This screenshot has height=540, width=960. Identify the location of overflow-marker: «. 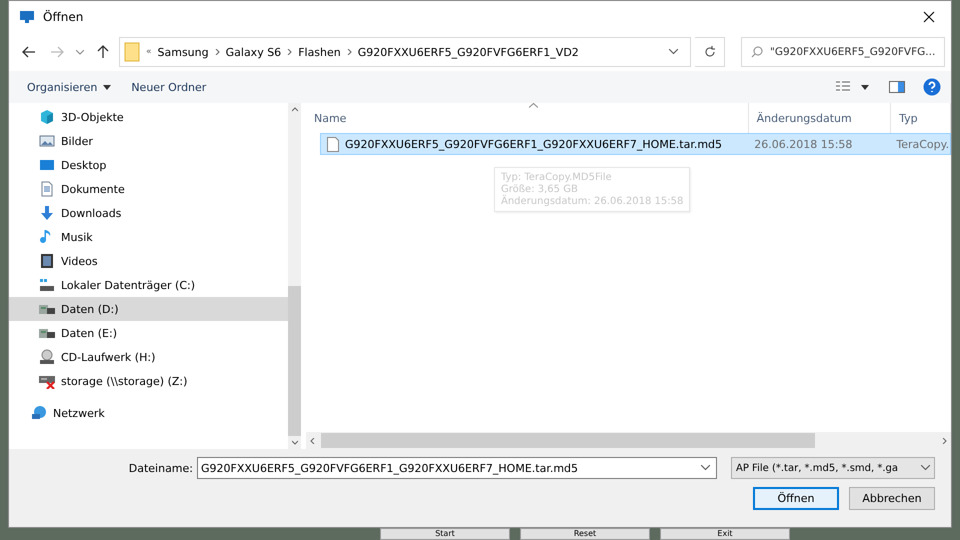
(149, 52).